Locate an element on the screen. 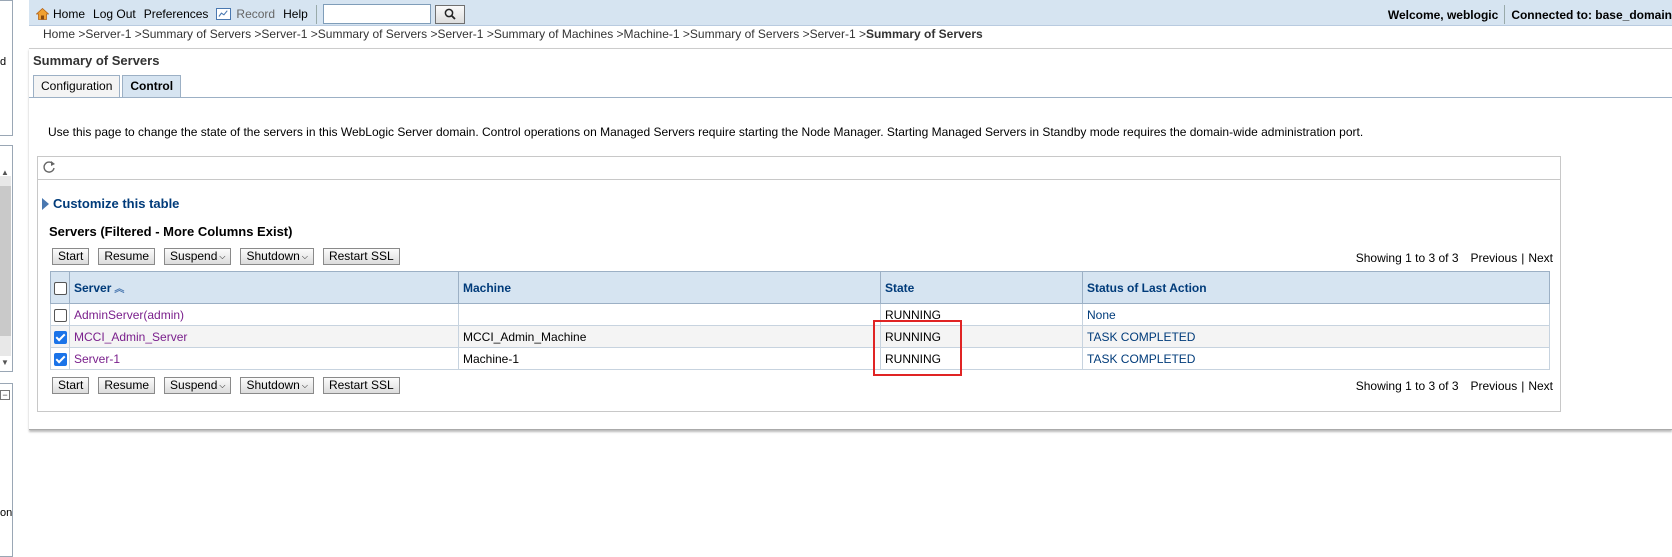  search-button is located at coordinates (449, 14).